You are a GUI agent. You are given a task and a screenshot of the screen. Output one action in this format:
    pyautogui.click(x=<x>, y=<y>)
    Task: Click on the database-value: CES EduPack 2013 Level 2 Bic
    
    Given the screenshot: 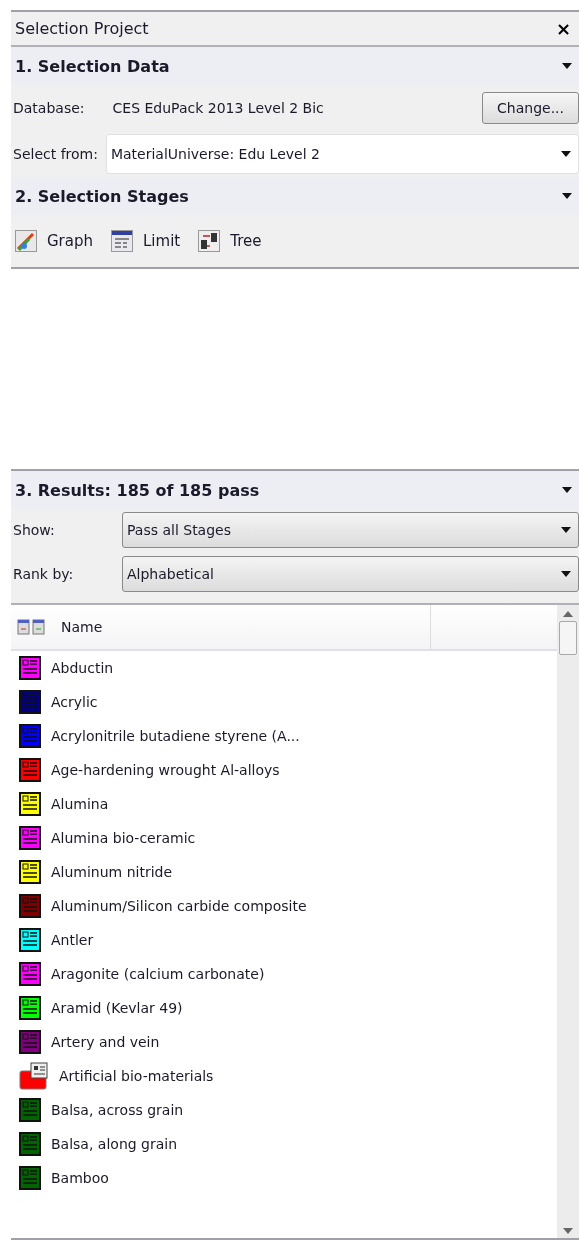 What is the action you would take?
    pyautogui.click(x=218, y=108)
    